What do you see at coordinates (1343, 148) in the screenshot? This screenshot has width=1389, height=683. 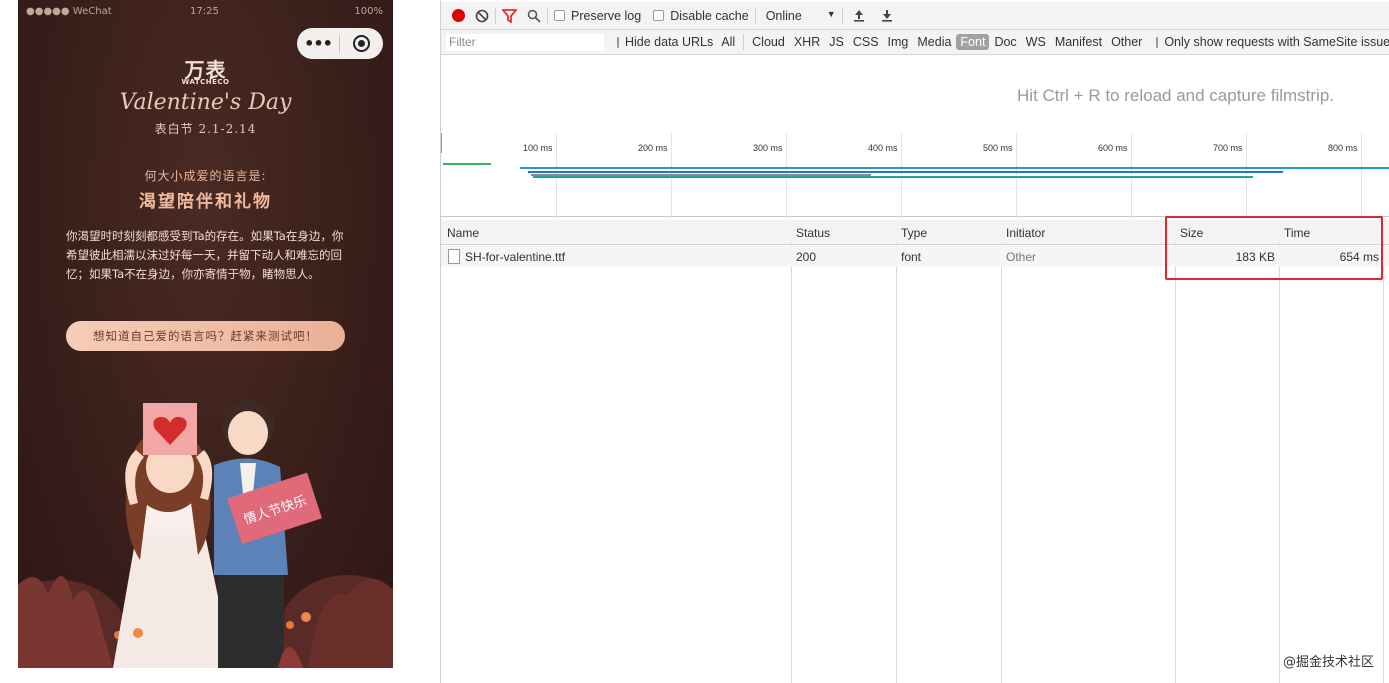 I see `tick-label: 800 ms` at bounding box center [1343, 148].